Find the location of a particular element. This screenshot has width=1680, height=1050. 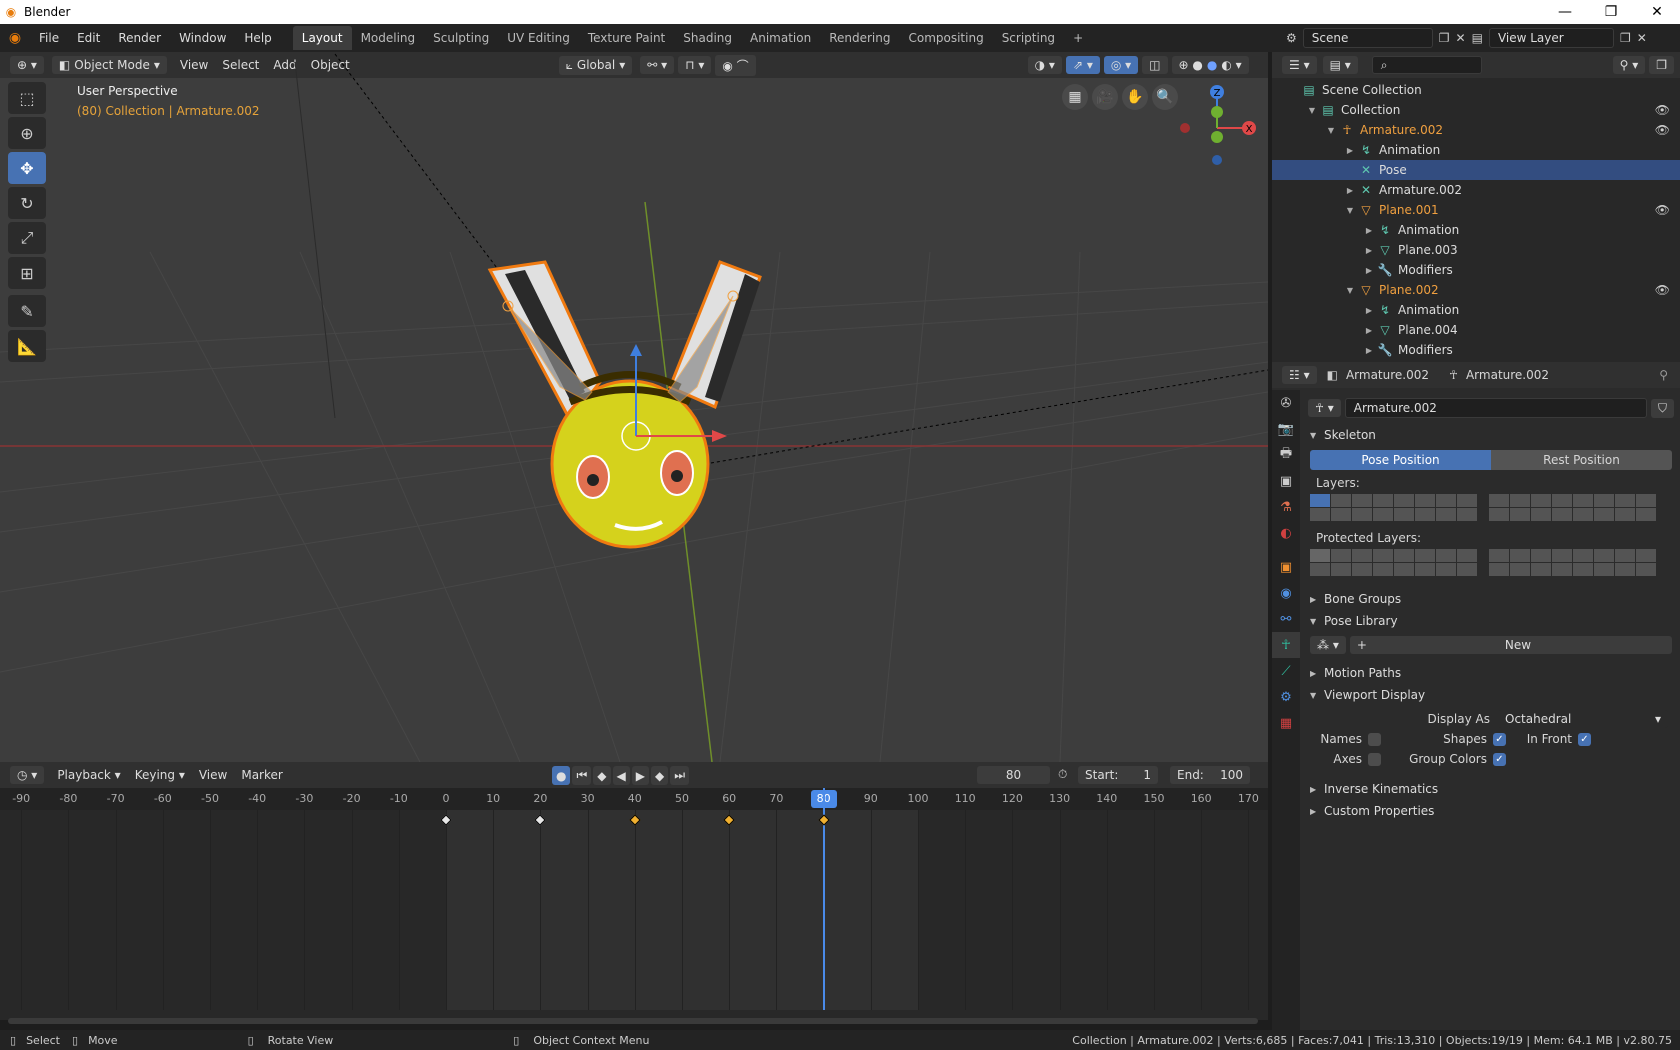

protected-layers-grid is located at coordinates (1492, 562).